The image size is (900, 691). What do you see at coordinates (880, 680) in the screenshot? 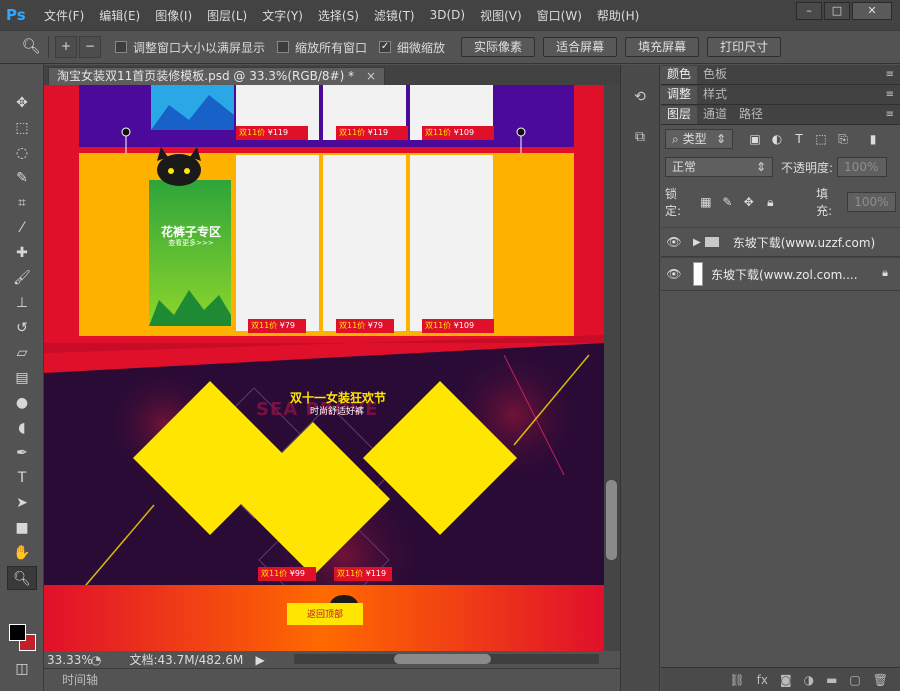
I see `trash-icon: 🗑︎` at bounding box center [880, 680].